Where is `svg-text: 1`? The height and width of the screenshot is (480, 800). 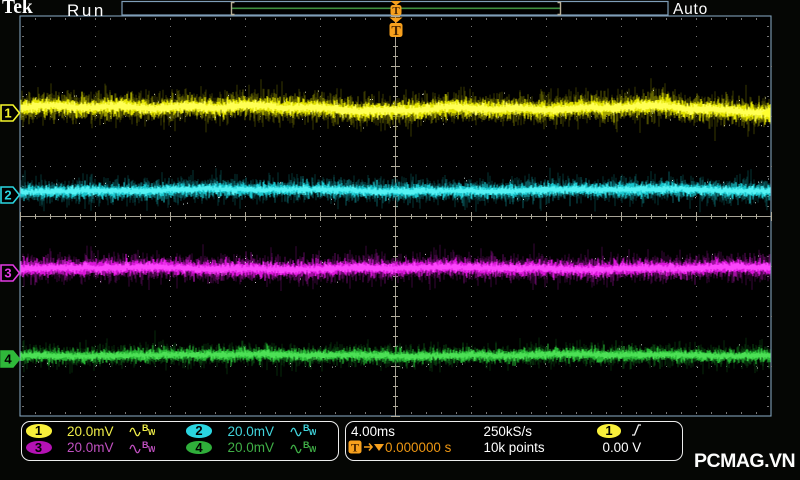
svg-text: 1 is located at coordinates (7, 113).